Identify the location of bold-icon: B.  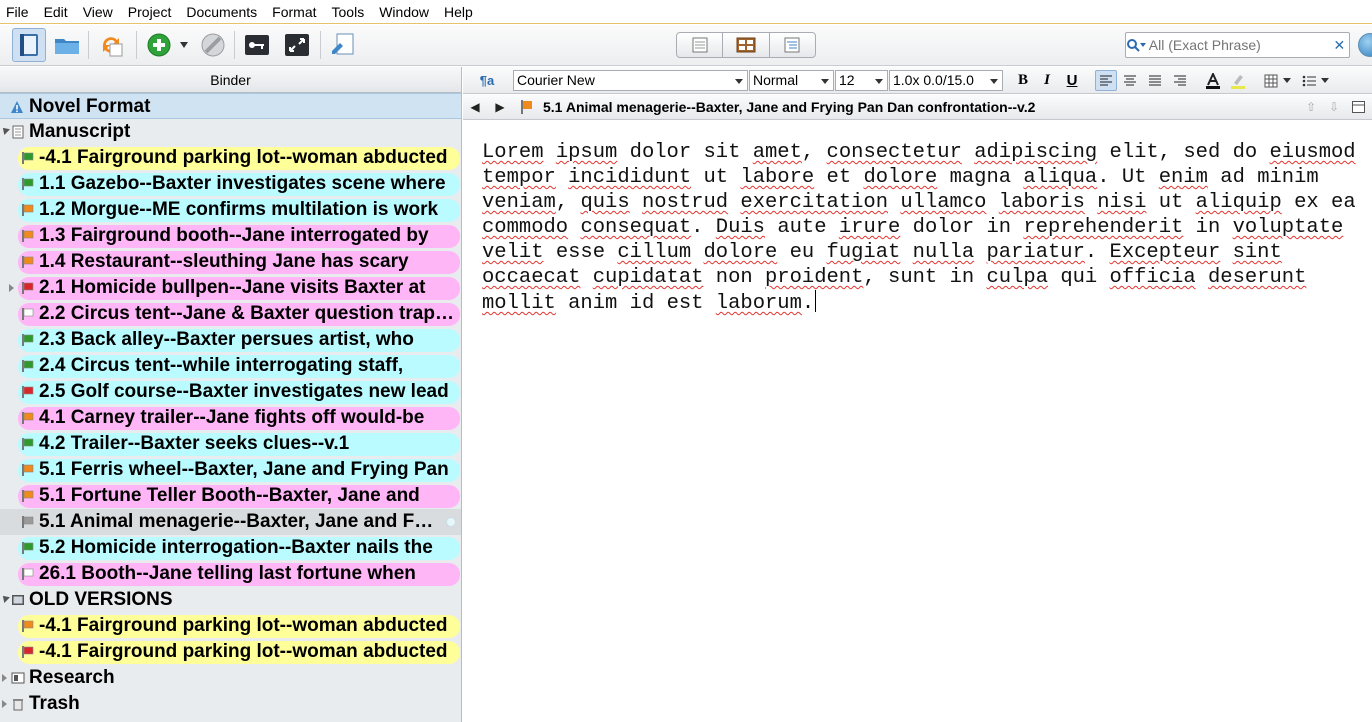
(1023, 80).